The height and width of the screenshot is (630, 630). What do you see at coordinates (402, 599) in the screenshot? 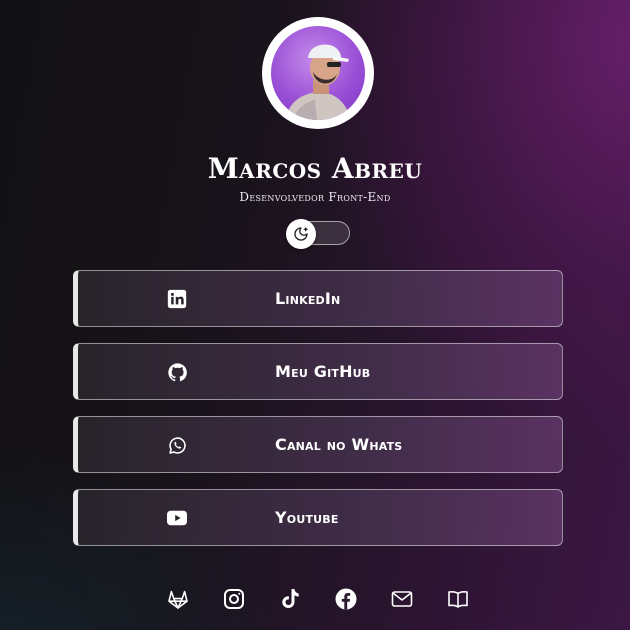
I see `mail-icon` at bounding box center [402, 599].